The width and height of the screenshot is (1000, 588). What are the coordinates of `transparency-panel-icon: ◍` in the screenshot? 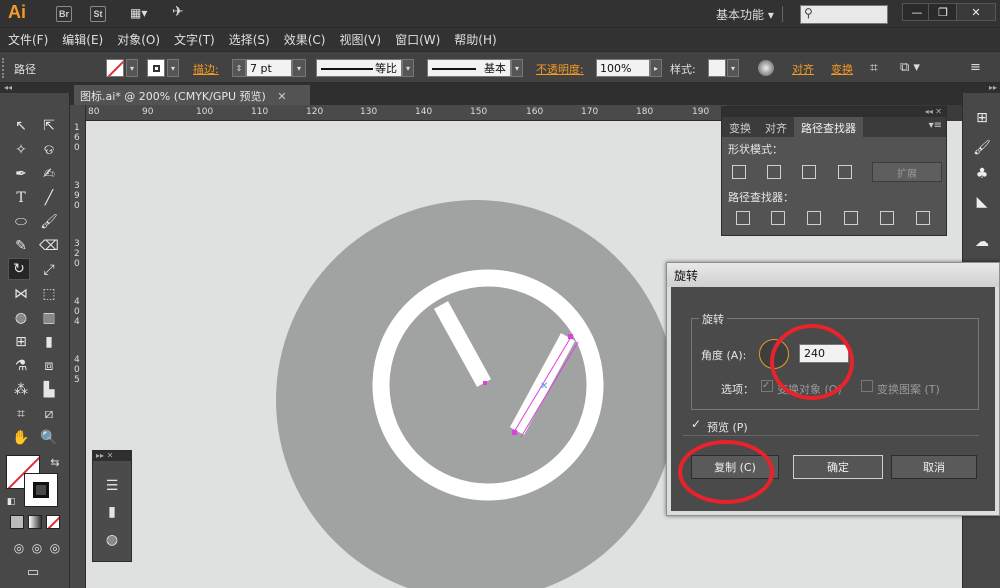 It's located at (112, 540).